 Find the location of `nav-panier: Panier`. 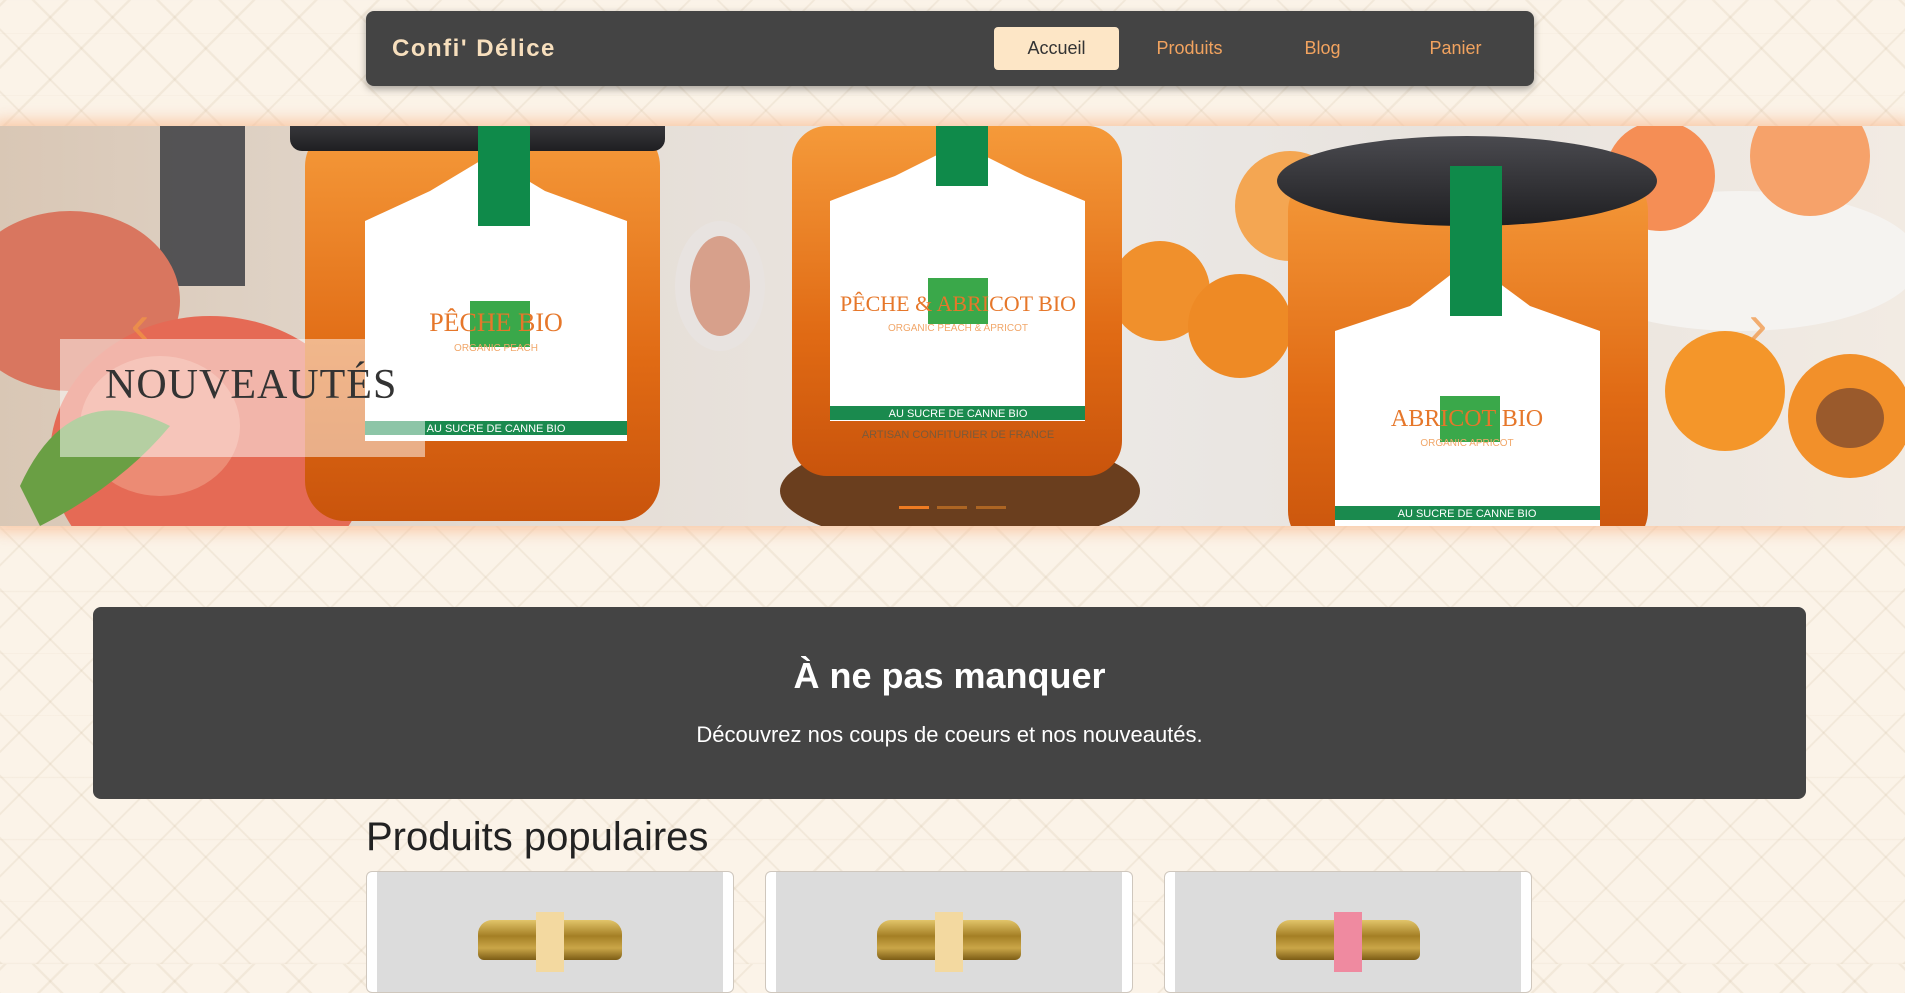

nav-panier: Panier is located at coordinates (1455, 48).